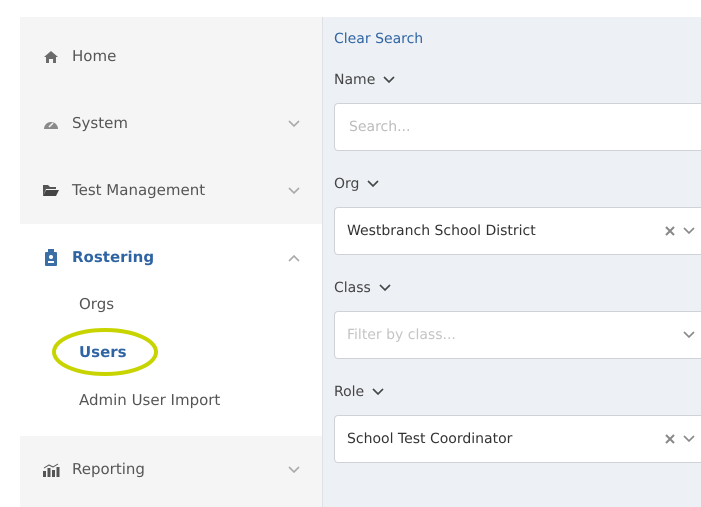 The width and height of the screenshot is (701, 507). Describe the element at coordinates (379, 40) in the screenshot. I see `clear-search-link: Clear Search` at that location.